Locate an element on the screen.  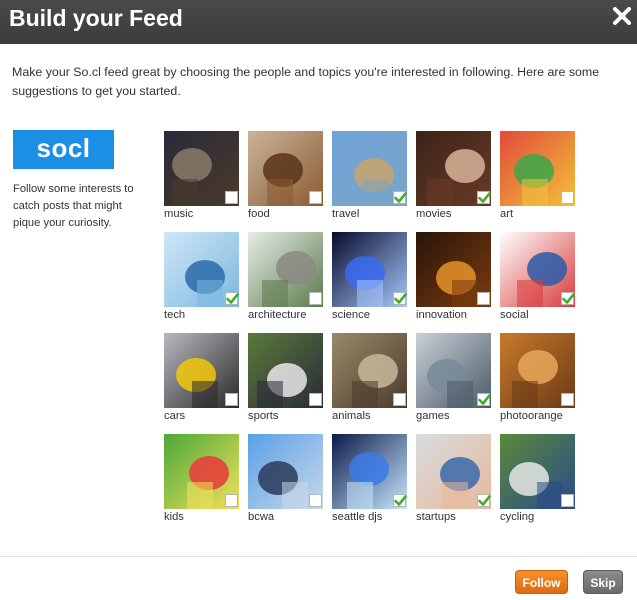
topic-label: science is located at coordinates (351, 315).